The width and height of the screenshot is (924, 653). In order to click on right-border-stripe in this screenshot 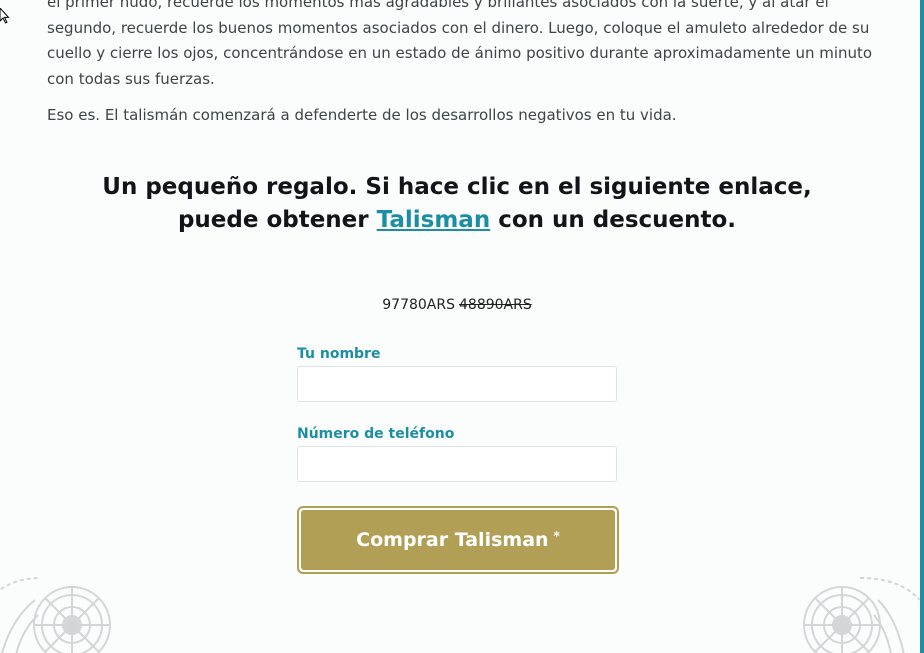, I will do `click(922, 326)`.